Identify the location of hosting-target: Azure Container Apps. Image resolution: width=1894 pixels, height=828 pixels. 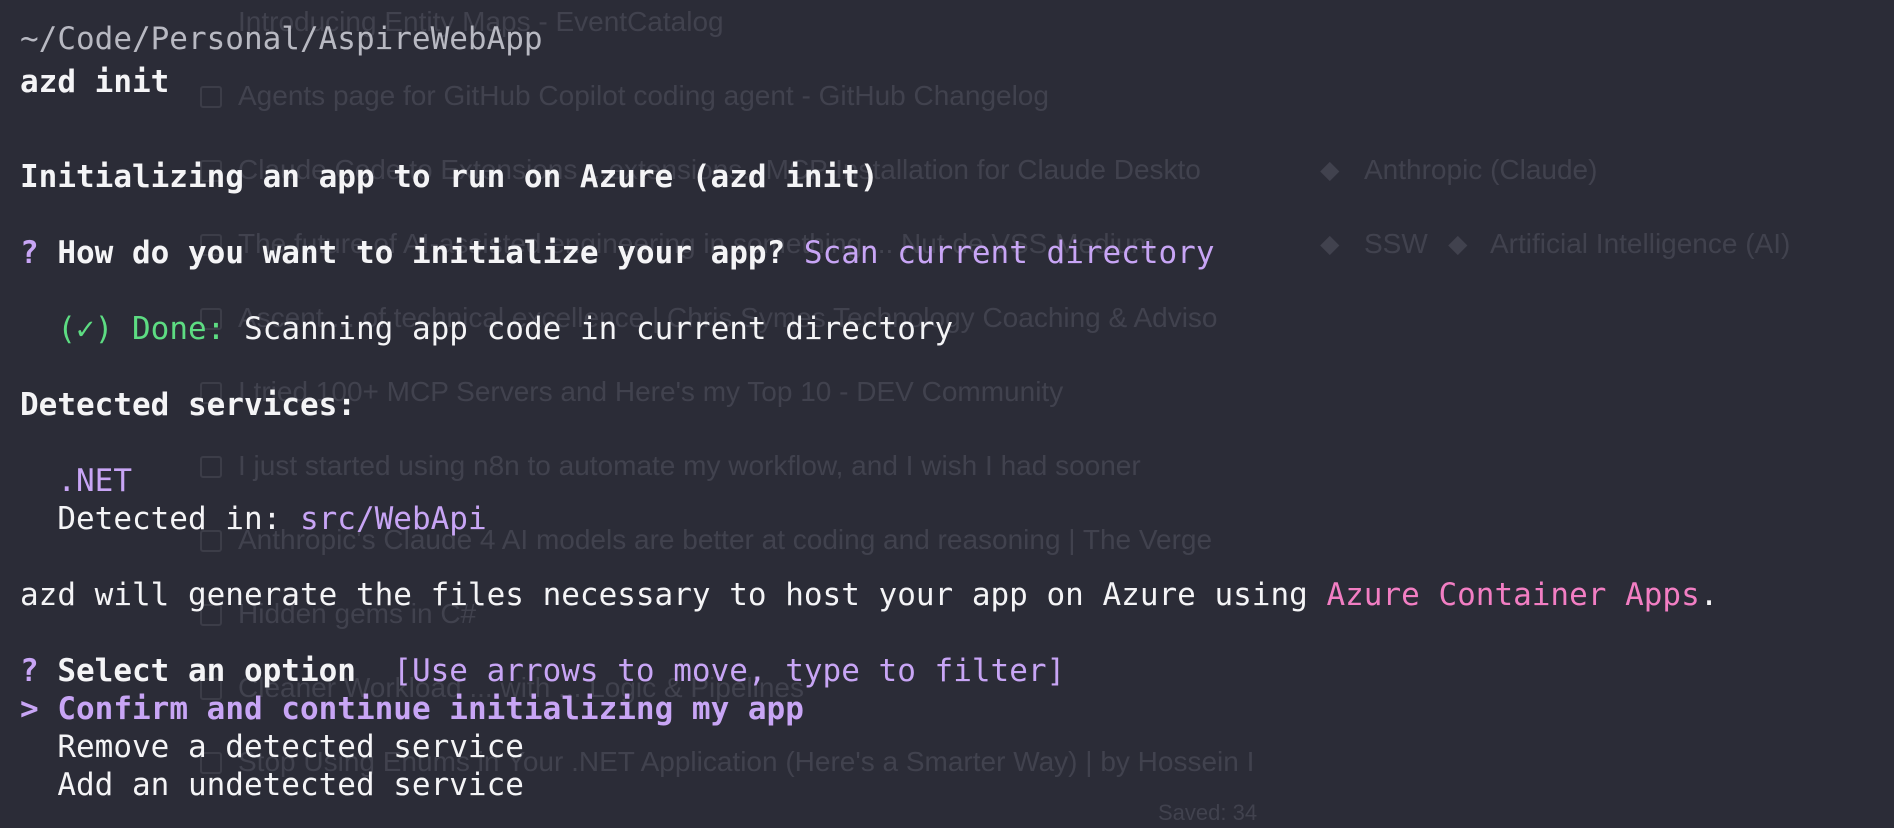
(1513, 595).